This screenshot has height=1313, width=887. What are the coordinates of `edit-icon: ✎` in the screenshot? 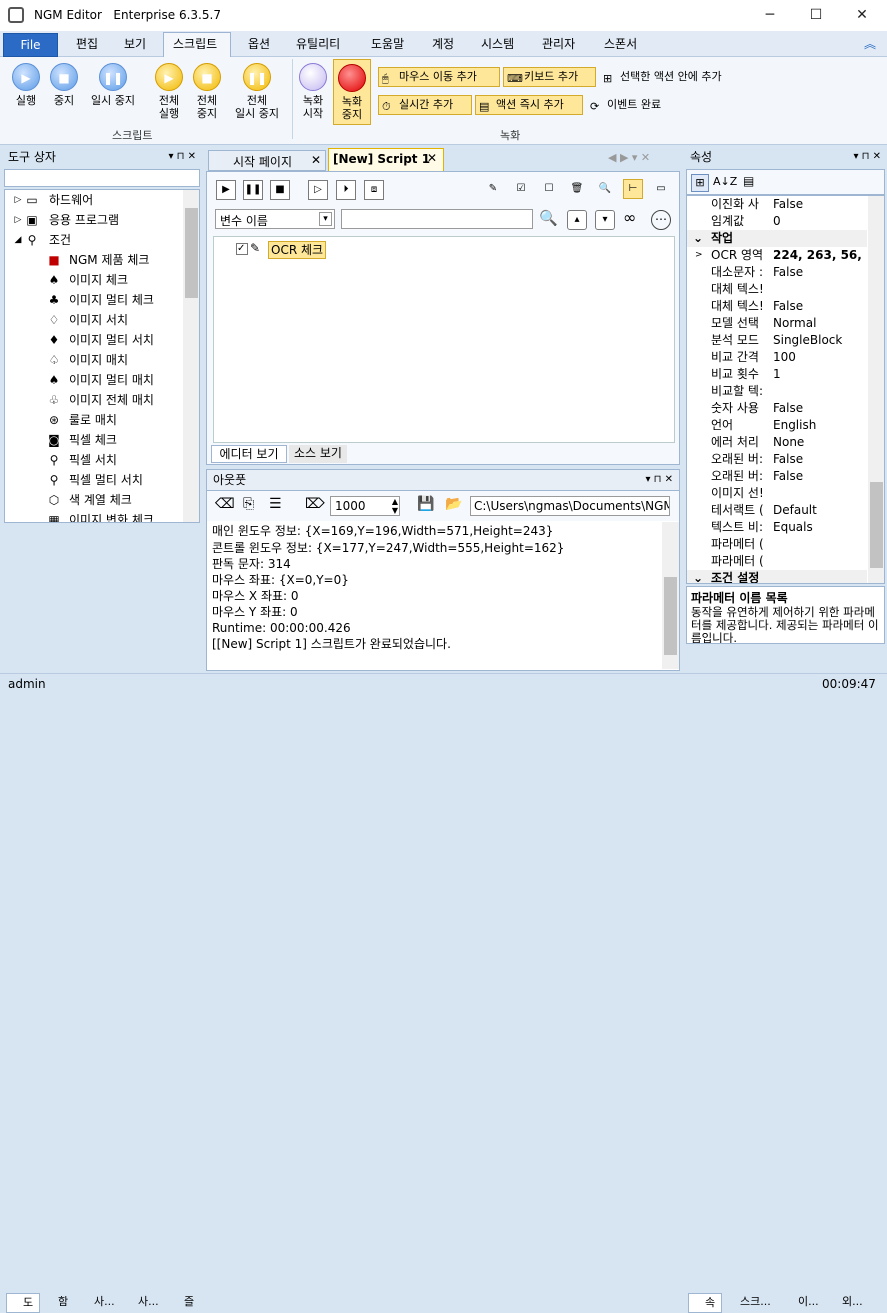 It's located at (493, 190).